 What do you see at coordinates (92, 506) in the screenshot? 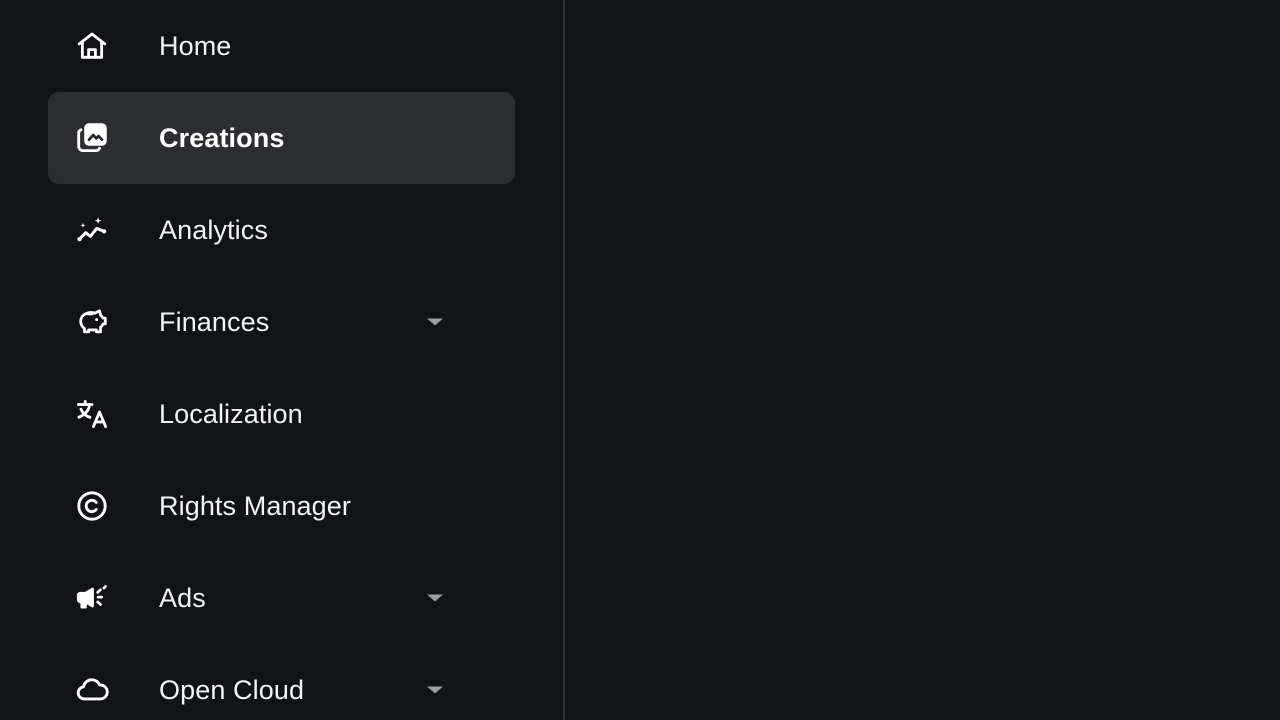
I see `copyright-icon` at bounding box center [92, 506].